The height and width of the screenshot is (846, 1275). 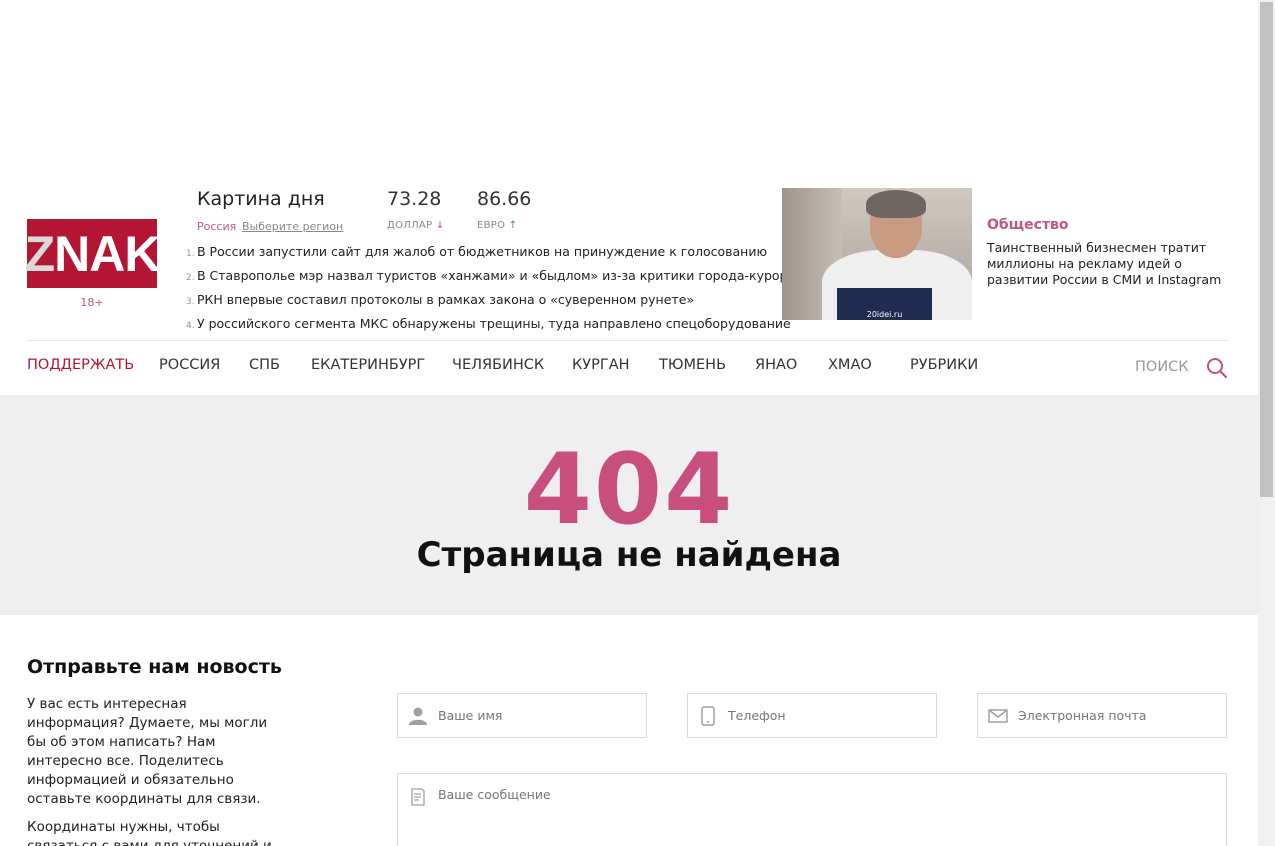 I want to click on select-region-link: Выберите регион, so click(x=292, y=226).